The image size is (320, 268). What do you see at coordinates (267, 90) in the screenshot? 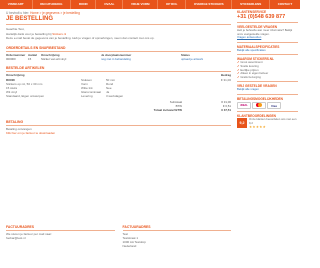
I see `faq-link: Bekijk alle vragen` at bounding box center [267, 90].